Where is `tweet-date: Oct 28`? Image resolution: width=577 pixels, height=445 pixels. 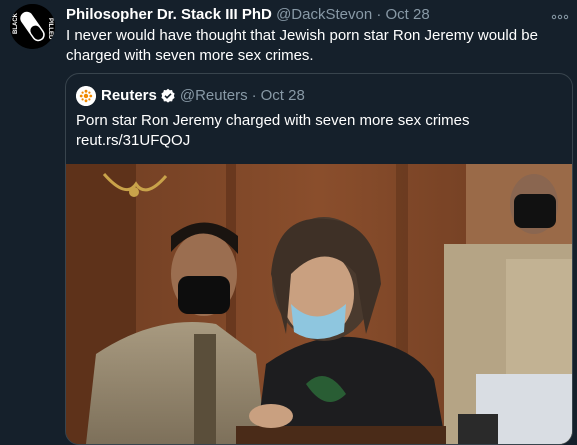
tweet-date: Oct 28 is located at coordinates (408, 14).